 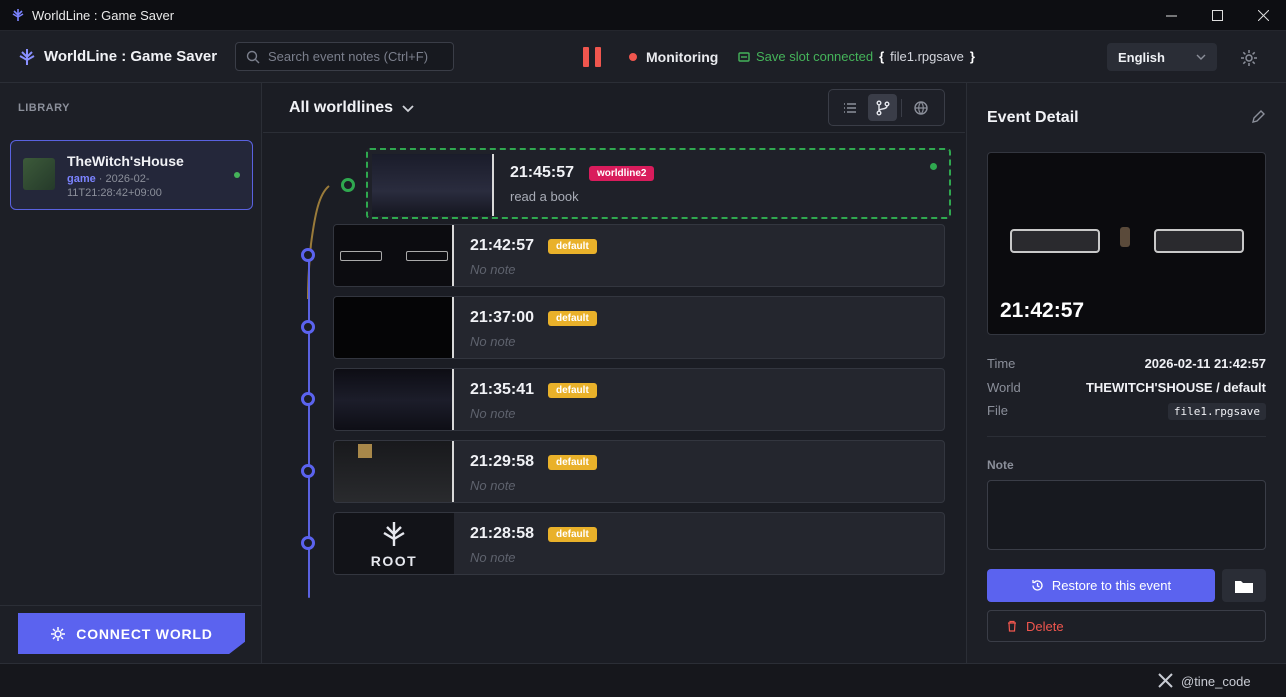 I want to click on root-thumbnail: ROOT, so click(x=394, y=543).